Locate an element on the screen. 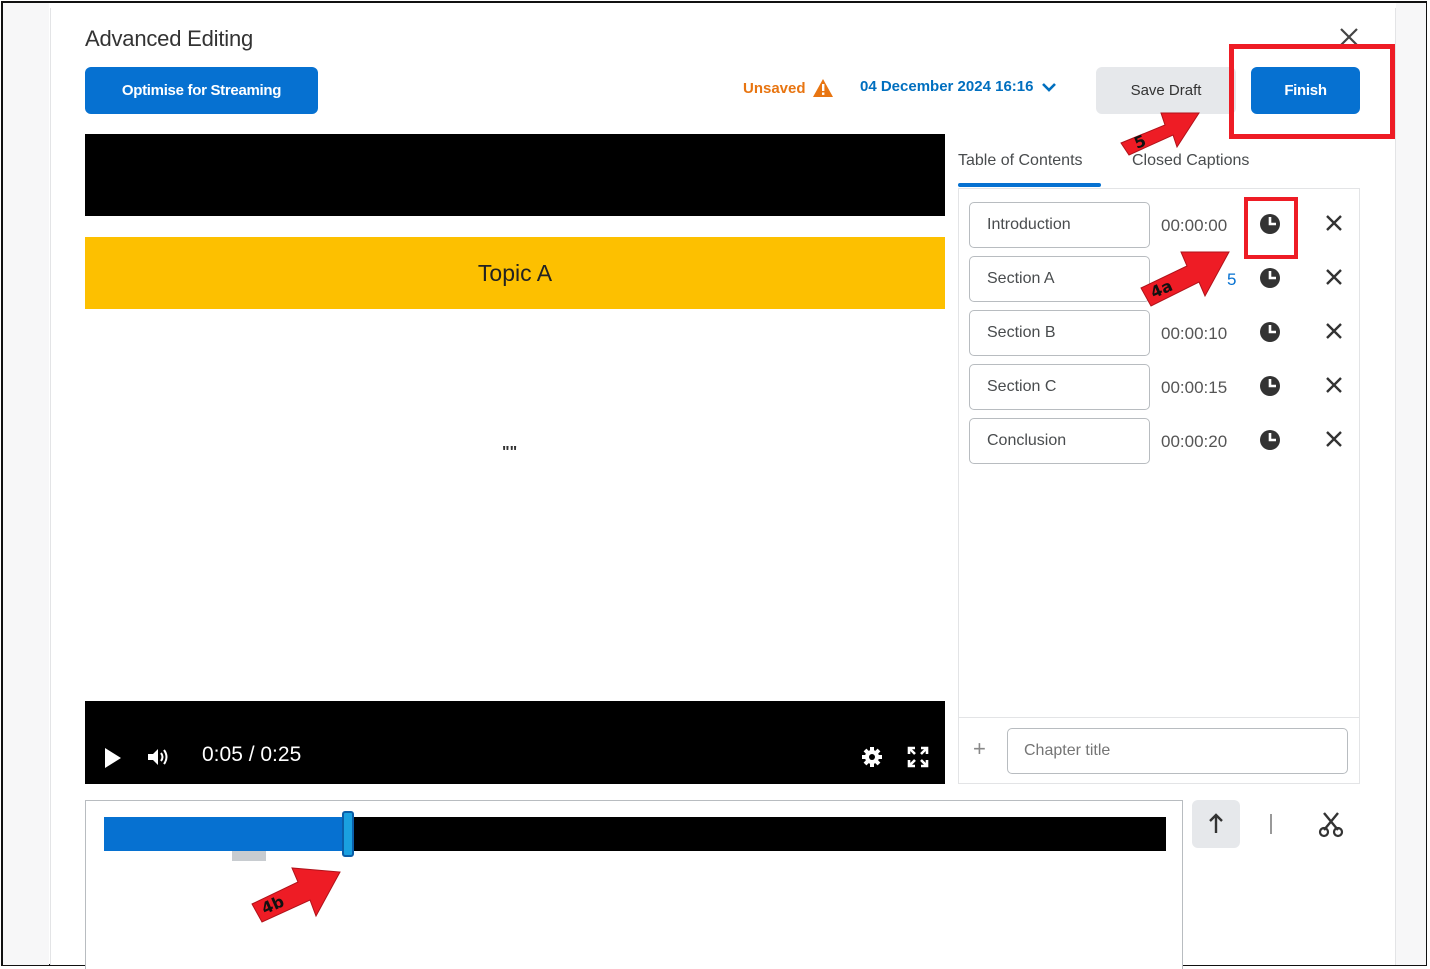 This screenshot has width=1430, height=969. background-page-left is located at coordinates (26, 484).